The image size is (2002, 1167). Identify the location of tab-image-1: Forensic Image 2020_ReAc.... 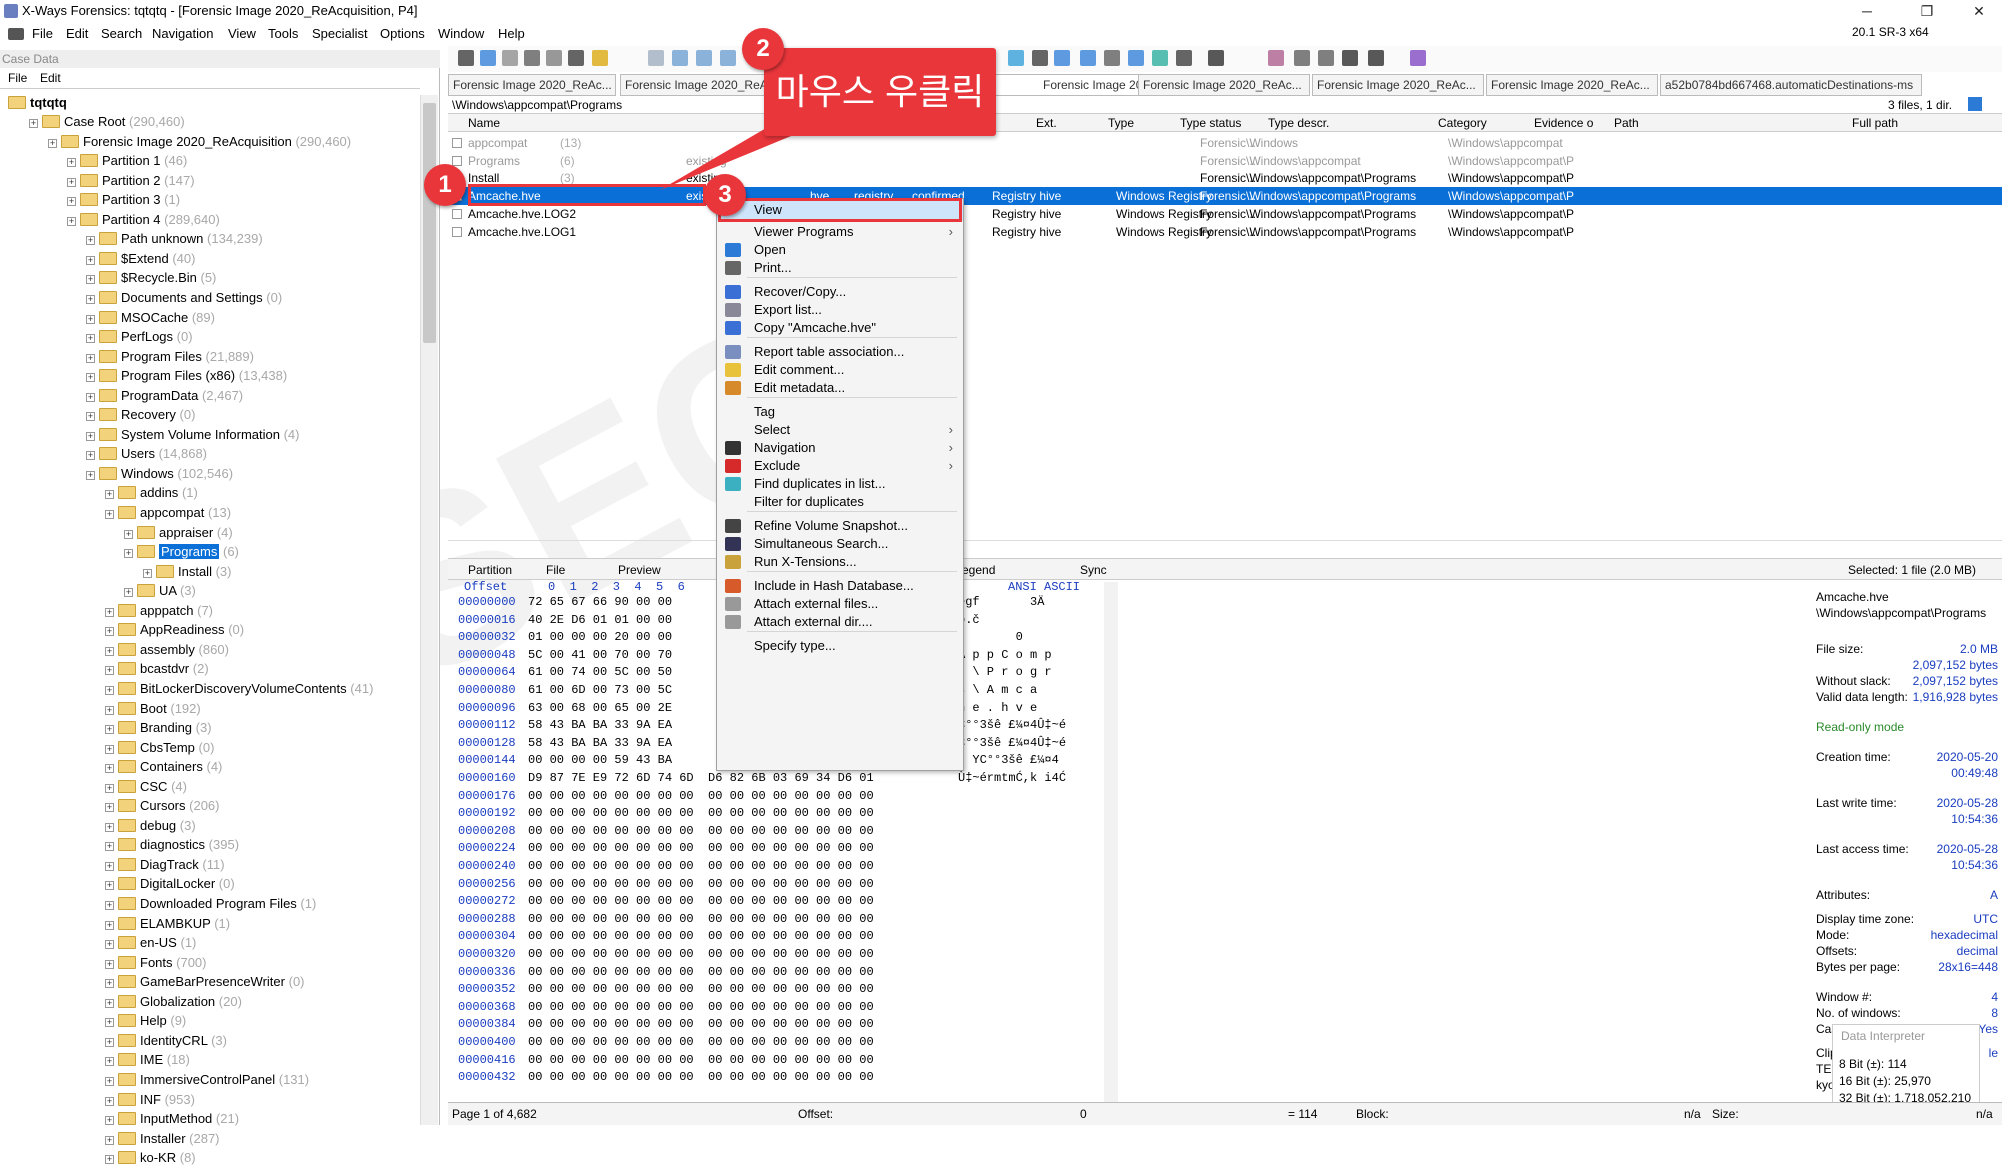
(532, 85).